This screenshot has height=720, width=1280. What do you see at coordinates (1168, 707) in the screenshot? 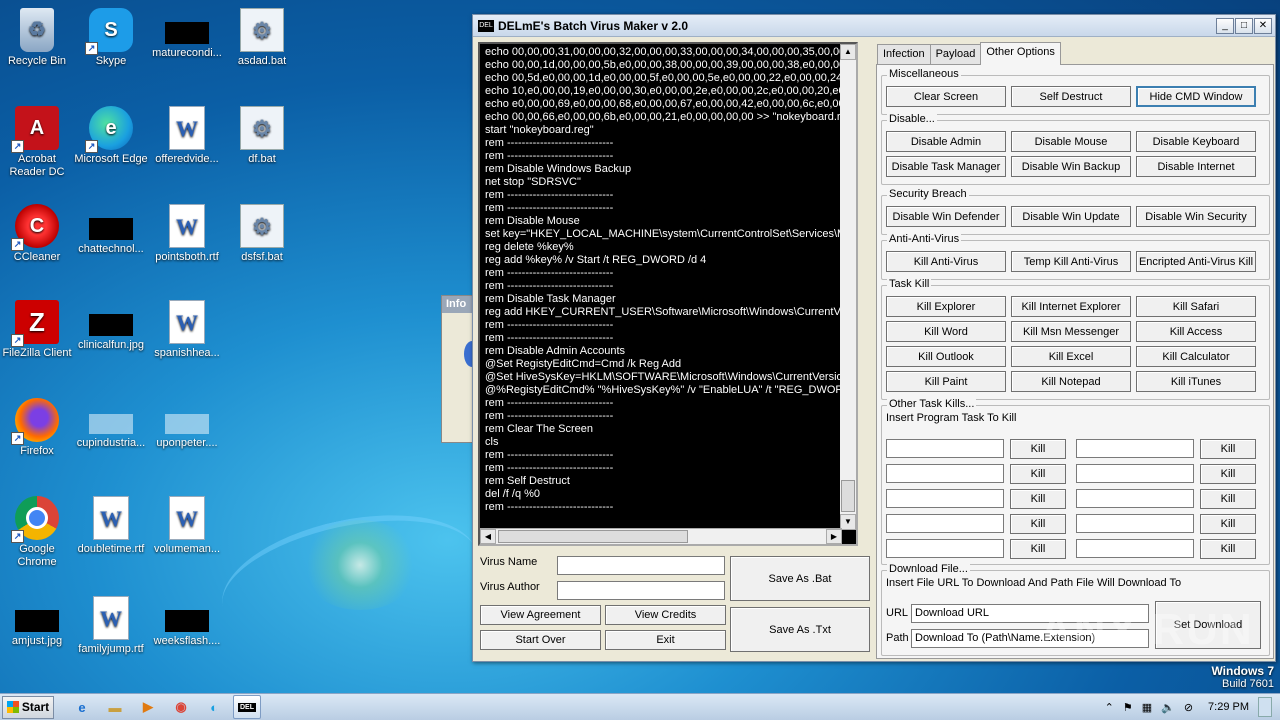
I see `tray-volume-icon: 🔈` at bounding box center [1168, 707].